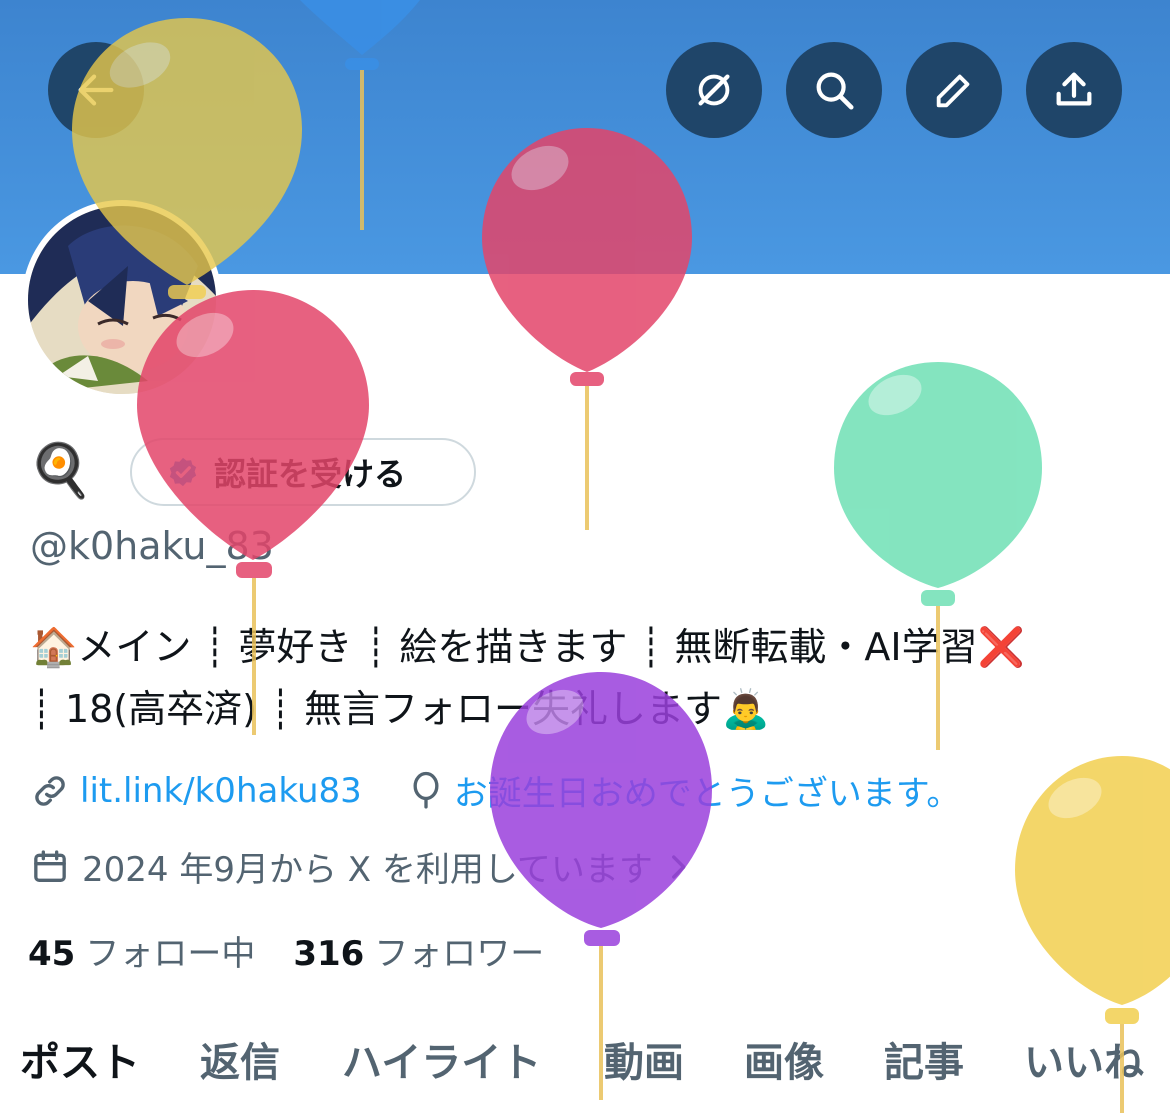  I want to click on username-handle: @k0haku_83, so click(152, 546).